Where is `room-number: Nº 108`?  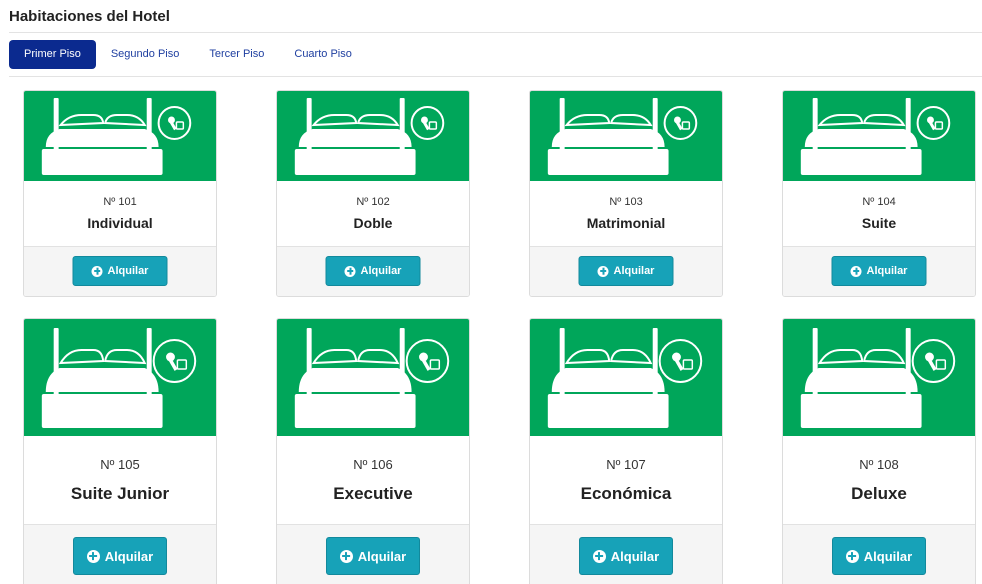
room-number: Nº 108 is located at coordinates (879, 464).